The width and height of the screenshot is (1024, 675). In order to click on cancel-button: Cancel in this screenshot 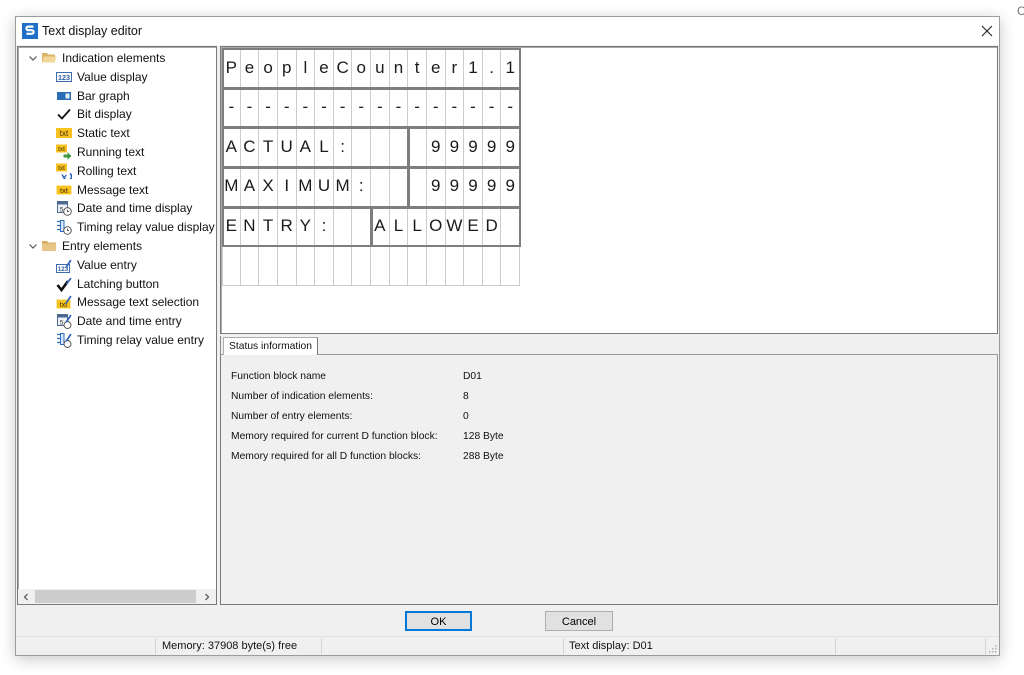, I will do `click(579, 621)`.